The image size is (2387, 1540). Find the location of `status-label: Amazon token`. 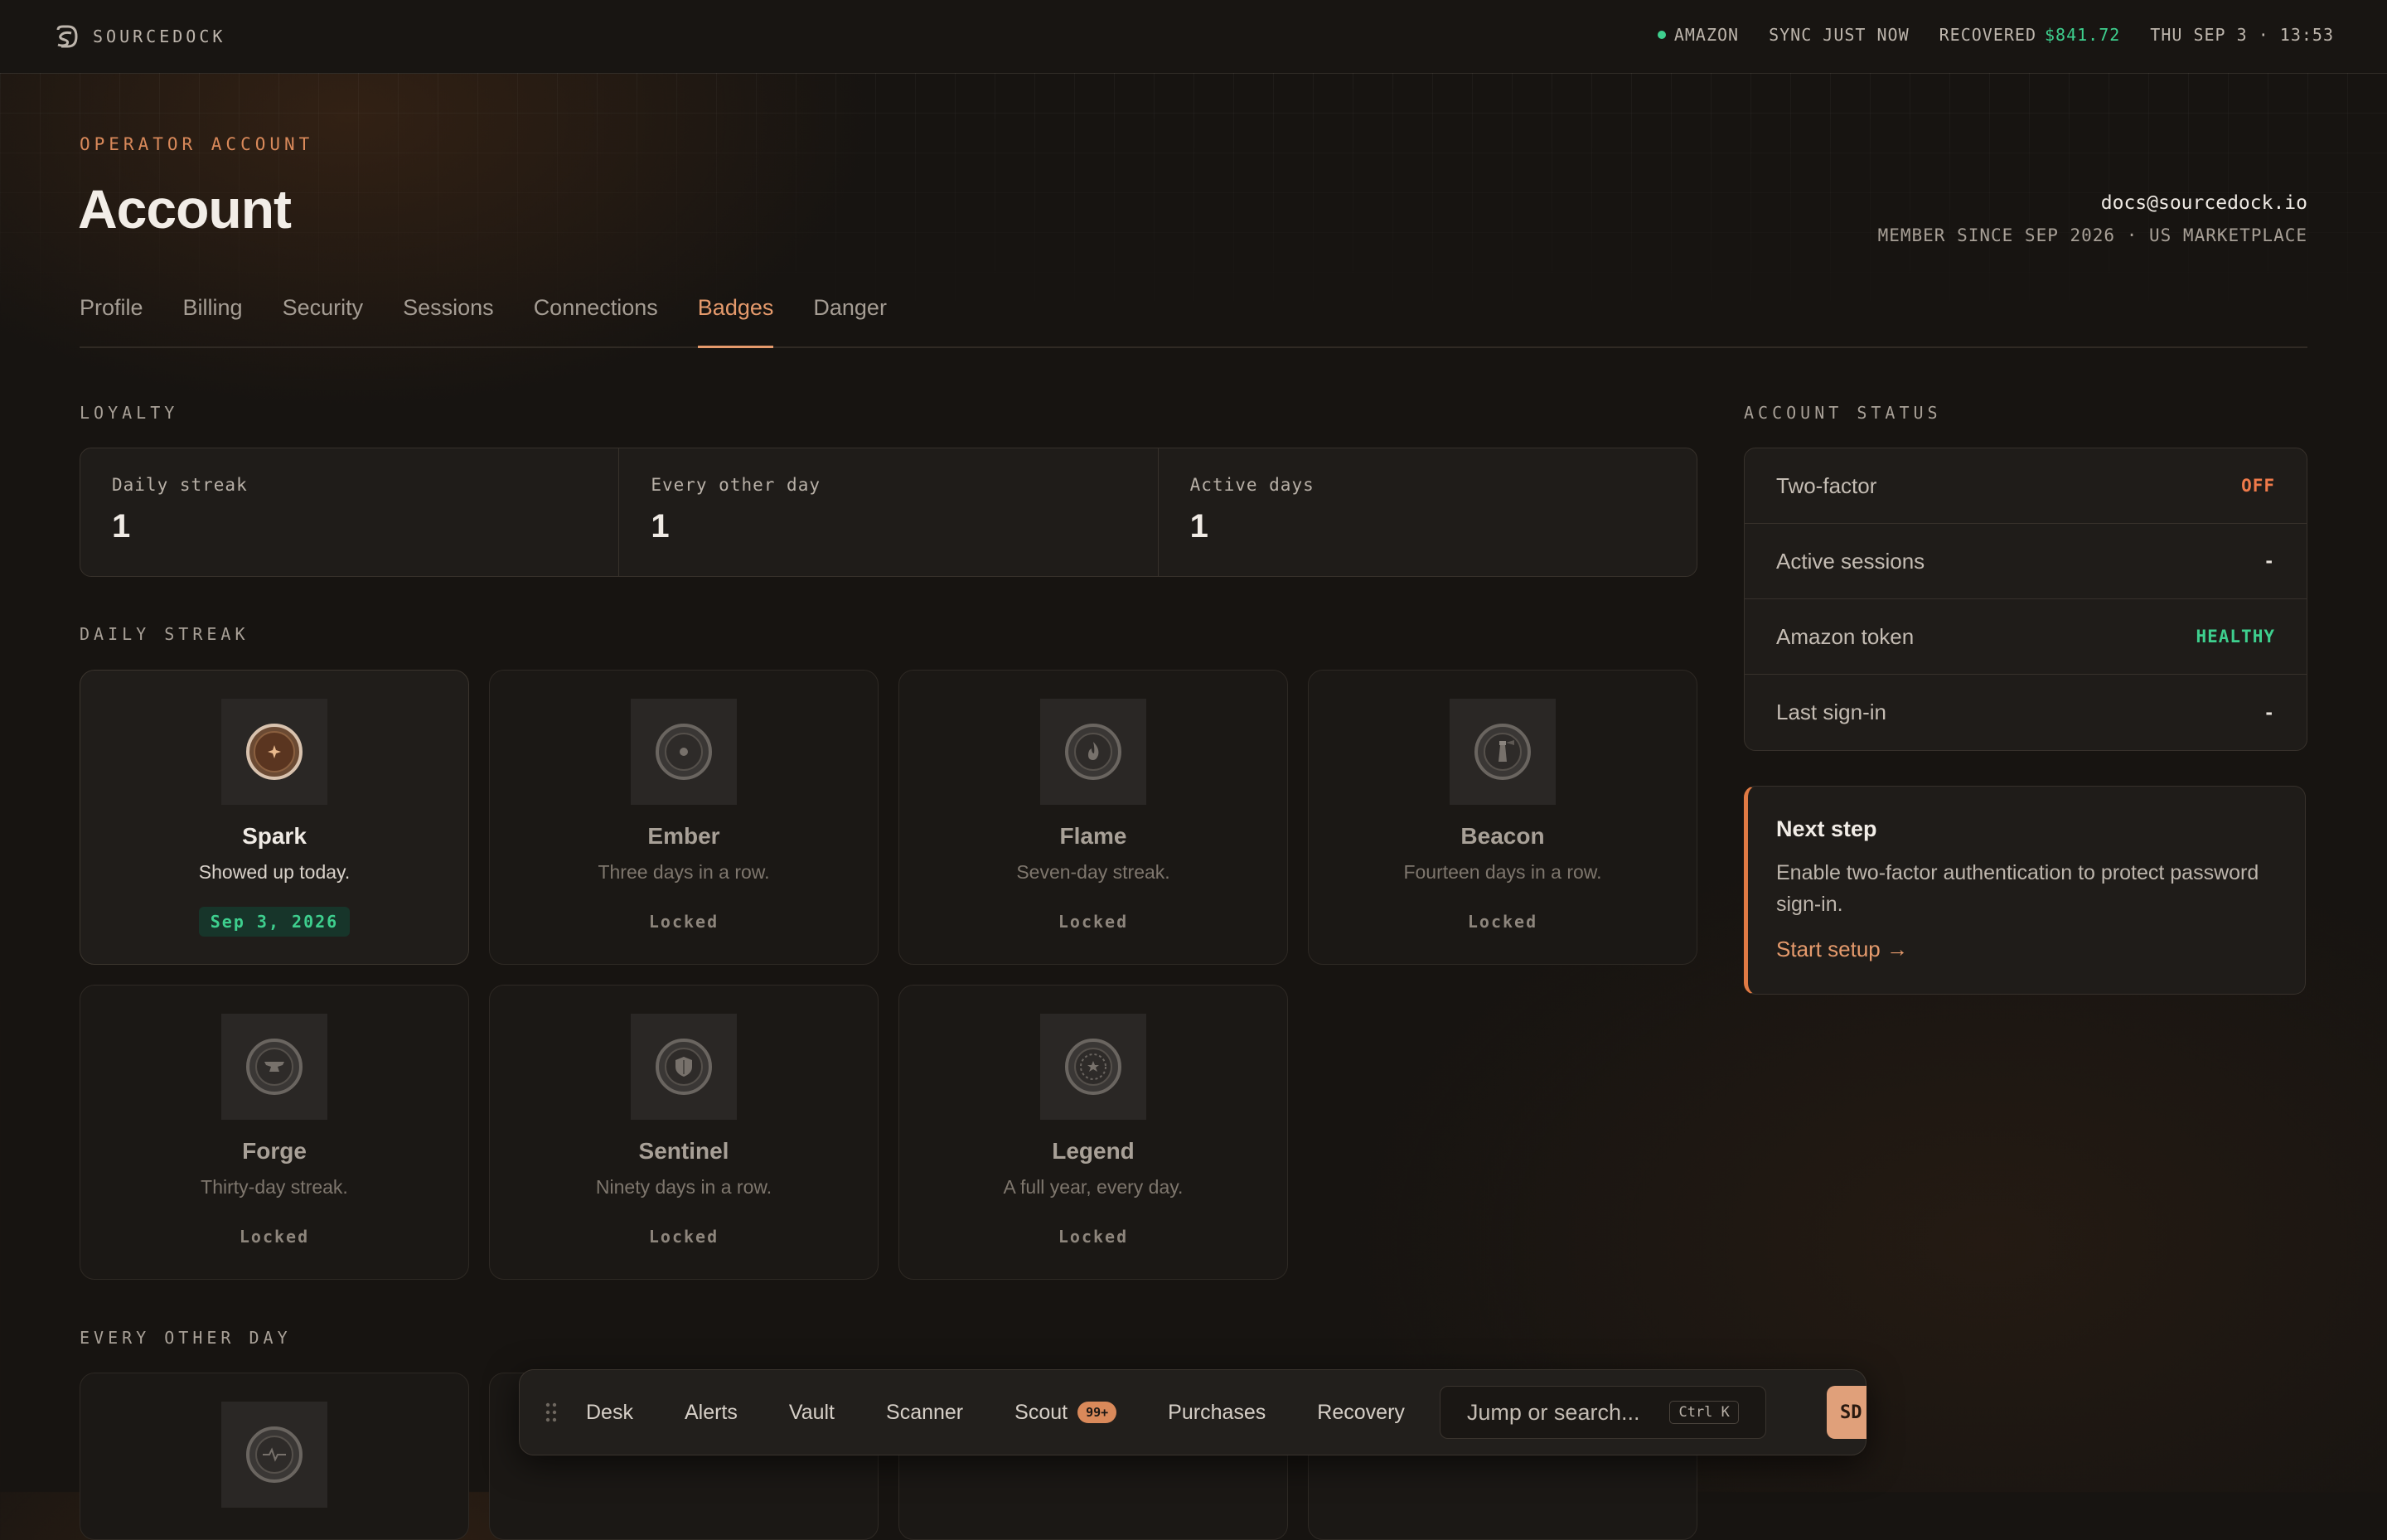

status-label: Amazon token is located at coordinates (1845, 636).